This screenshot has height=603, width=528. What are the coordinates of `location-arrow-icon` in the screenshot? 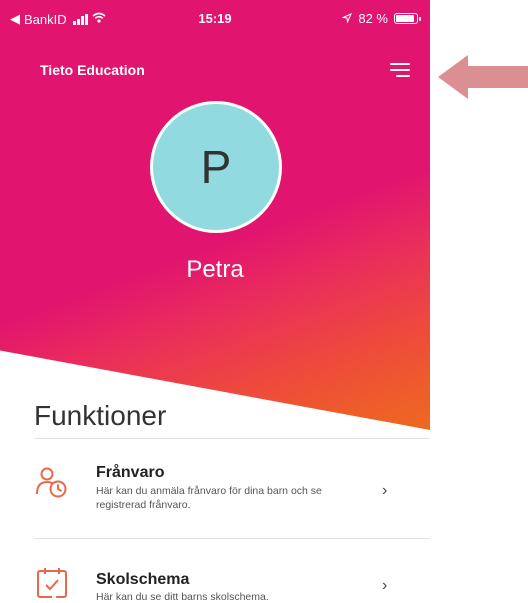 It's located at (347, 18).